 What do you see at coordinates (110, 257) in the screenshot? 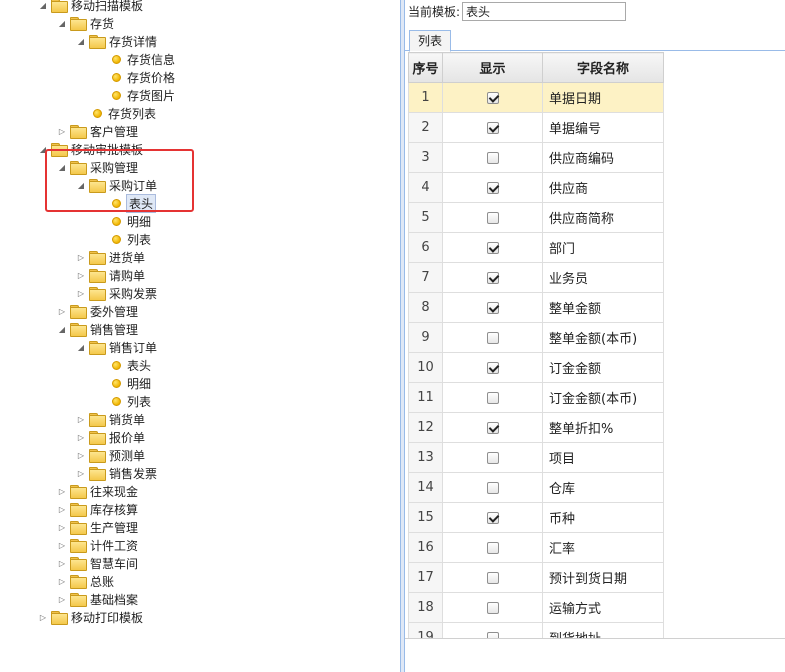
I see `tree-folder-node: ▷ 进货单` at bounding box center [110, 257].